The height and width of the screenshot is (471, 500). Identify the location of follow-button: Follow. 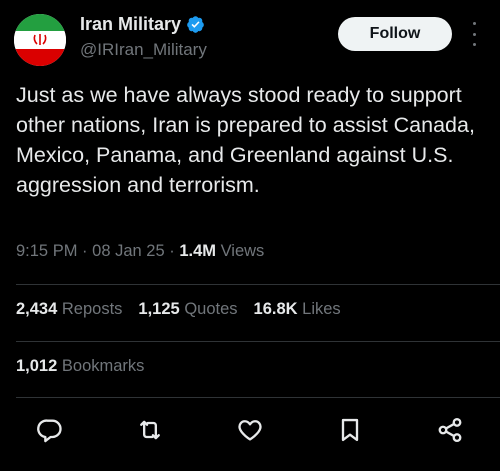
(395, 34).